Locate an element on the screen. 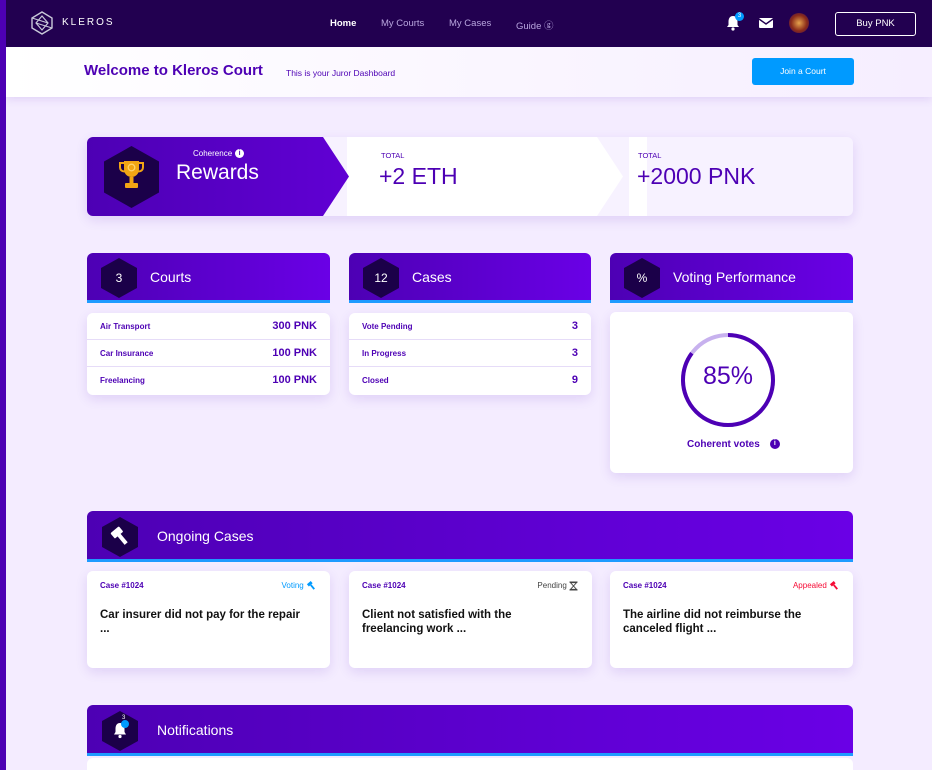  courts-card-header: 3 Courts is located at coordinates (208, 278).